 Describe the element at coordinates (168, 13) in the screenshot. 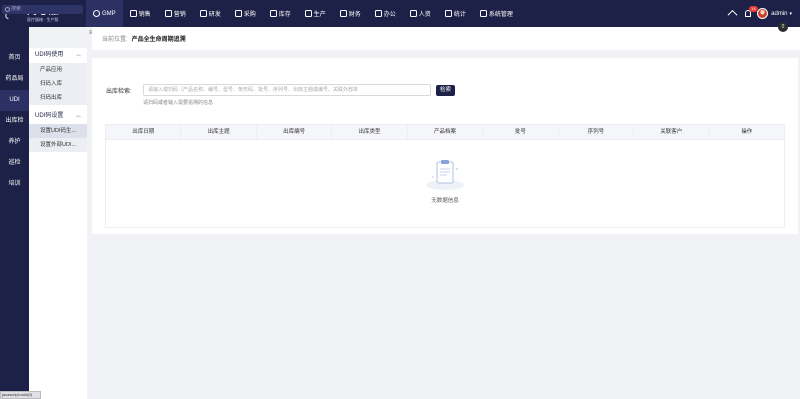

I see `bar-chart-icon` at that location.